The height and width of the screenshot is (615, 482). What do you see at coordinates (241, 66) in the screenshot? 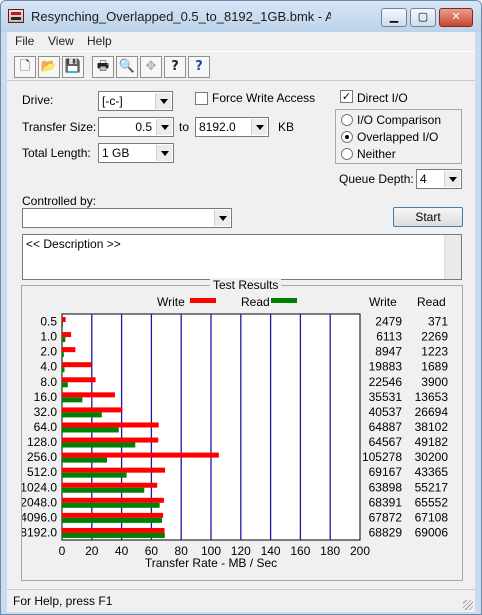
I see `toolbar: 🗋 📂 💾 🖶 🔍 ✥ ? ?` at bounding box center [241, 66].